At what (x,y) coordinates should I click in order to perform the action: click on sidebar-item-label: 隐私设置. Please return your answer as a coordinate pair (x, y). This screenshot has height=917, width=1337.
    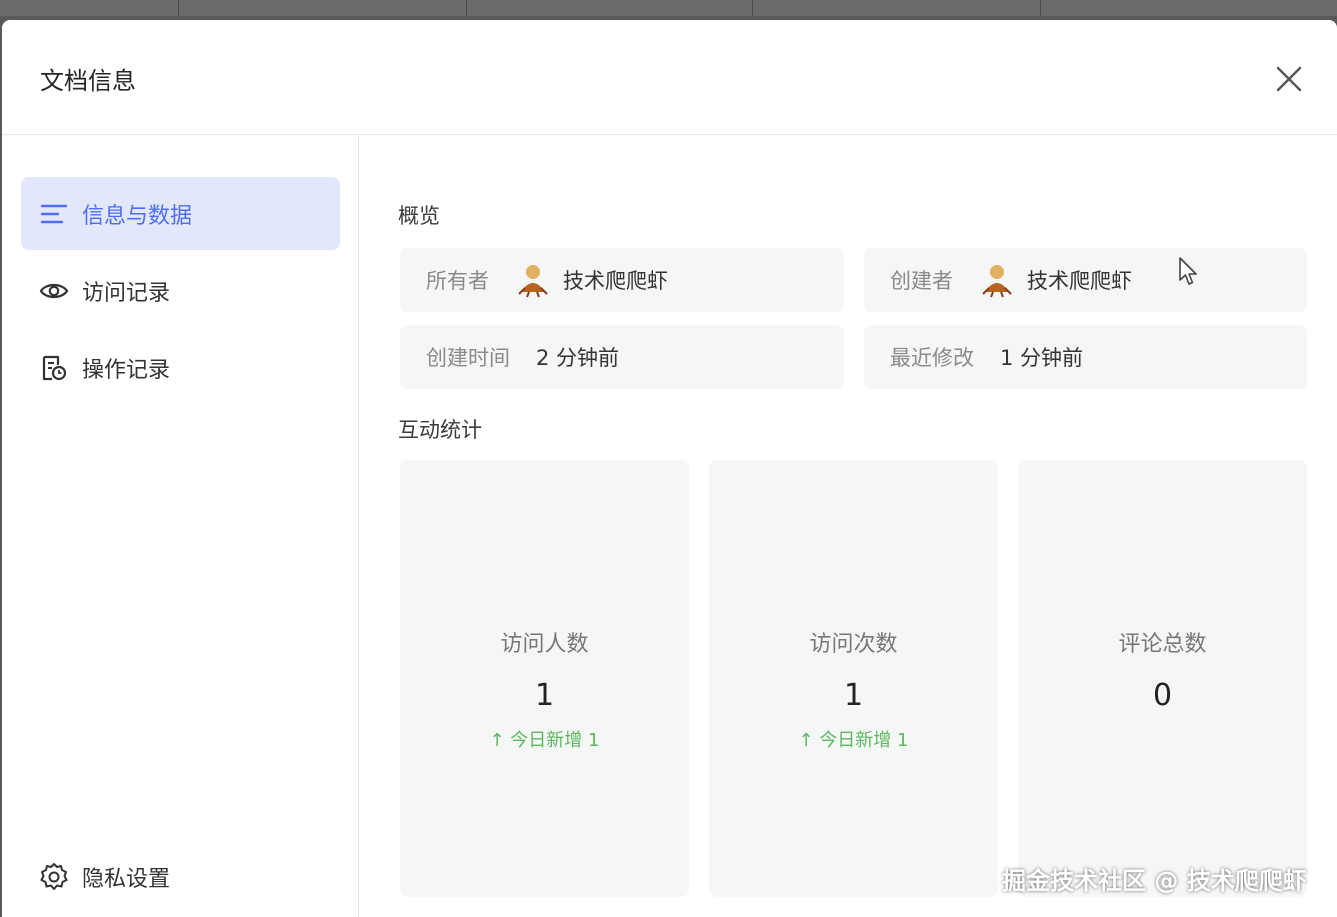
    Looking at the image, I should click on (126, 879).